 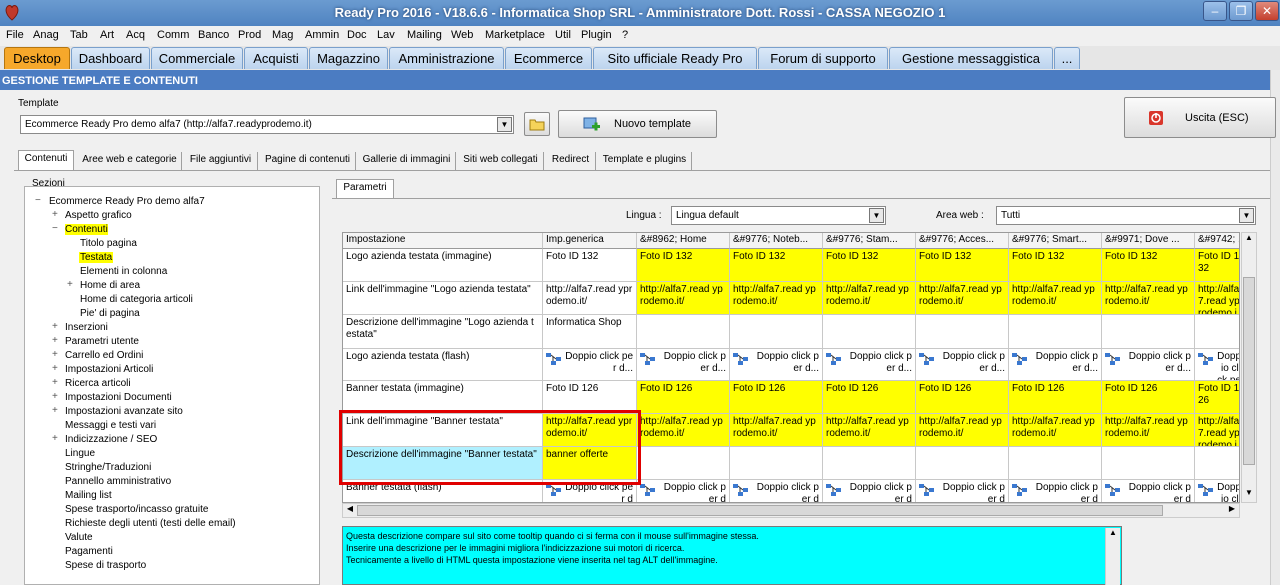 What do you see at coordinates (625, 35) in the screenshot?
I see `menu-help: ?` at bounding box center [625, 35].